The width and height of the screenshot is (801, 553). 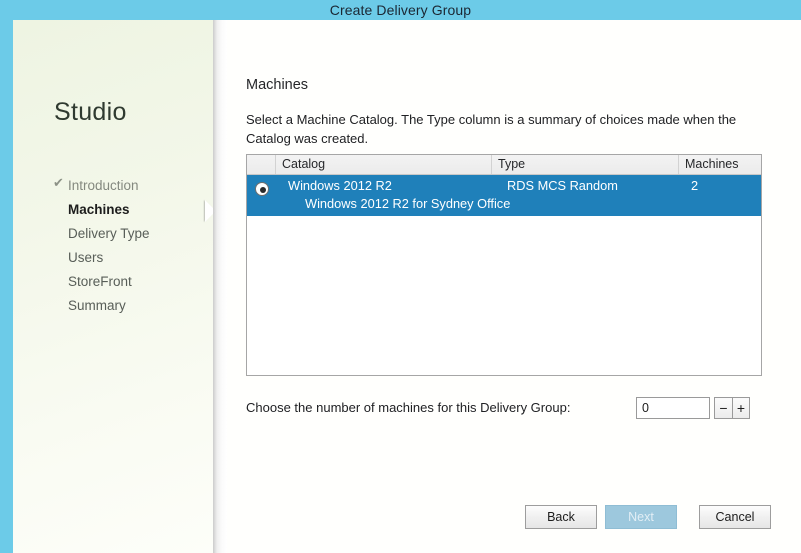 I want to click on sidebar-item-introduction: ✔ Introduction, so click(x=113, y=185).